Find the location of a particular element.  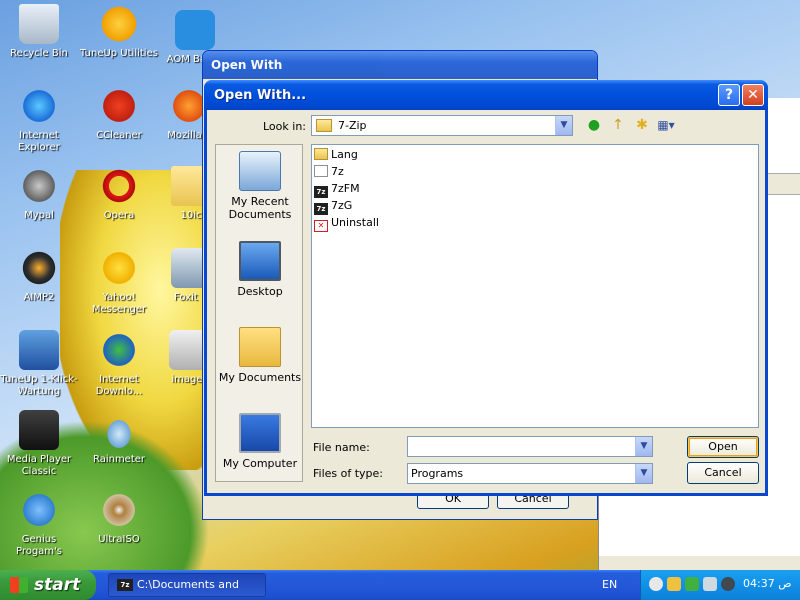

internet-explorer-icon is located at coordinates (39, 106).